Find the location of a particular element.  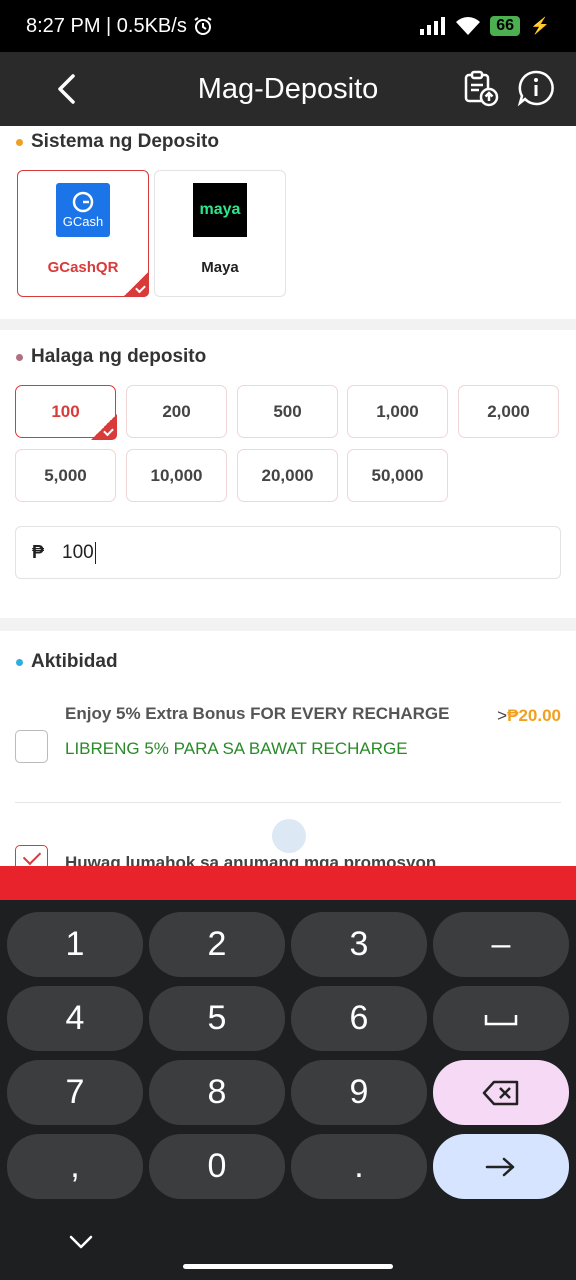

backspace-icon is located at coordinates (500, 1092).